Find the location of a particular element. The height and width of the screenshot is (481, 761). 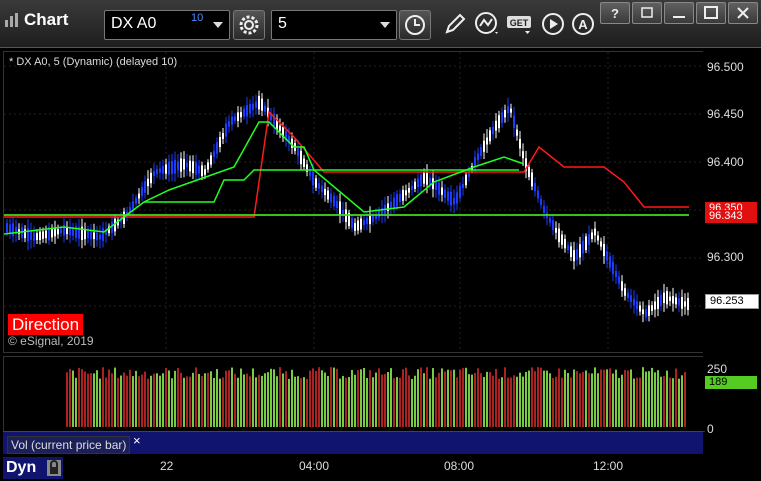

close-icon is located at coordinates (743, 13).